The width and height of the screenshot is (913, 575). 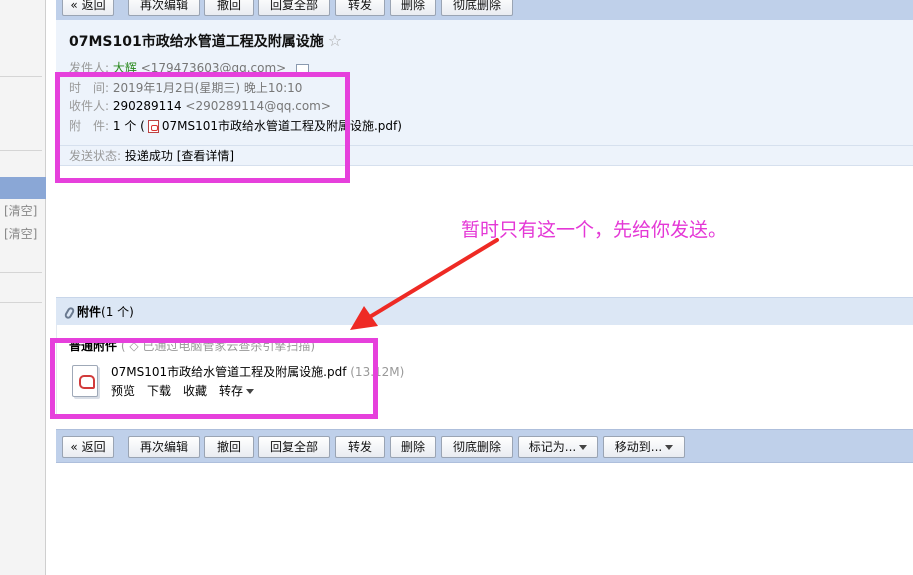 What do you see at coordinates (424, 284) in the screenshot?
I see `annotation-arrow-icon` at bounding box center [424, 284].